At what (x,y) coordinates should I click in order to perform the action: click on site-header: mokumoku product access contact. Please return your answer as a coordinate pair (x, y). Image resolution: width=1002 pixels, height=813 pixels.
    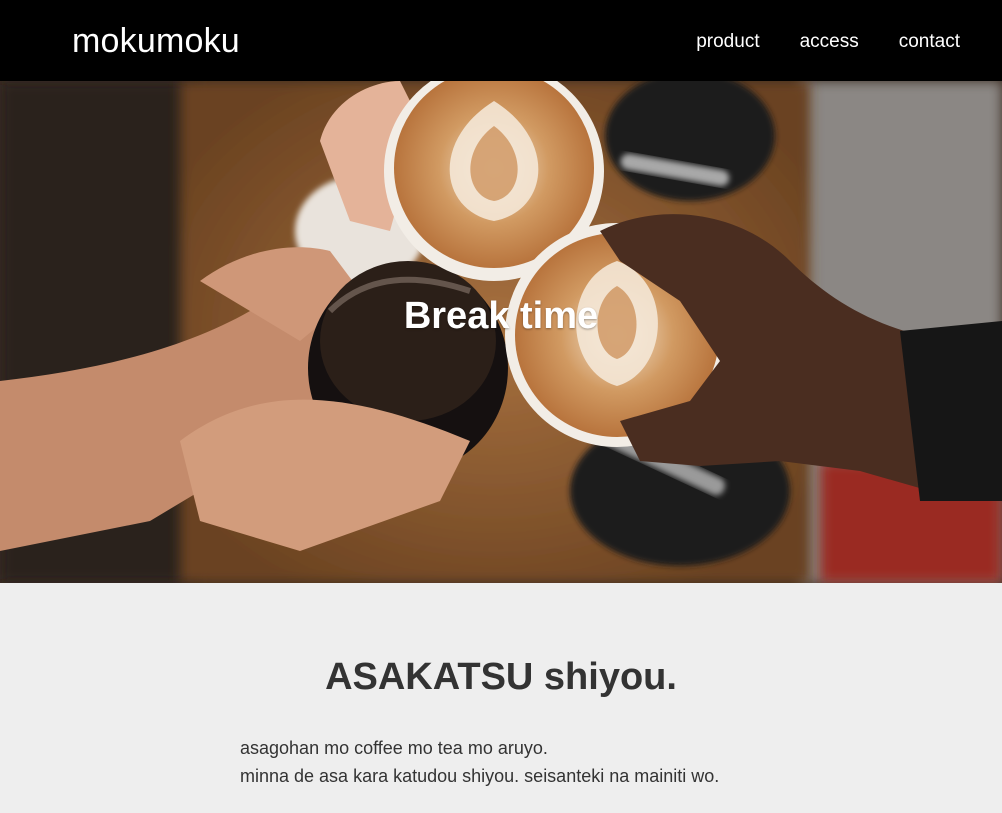
    Looking at the image, I should click on (501, 40).